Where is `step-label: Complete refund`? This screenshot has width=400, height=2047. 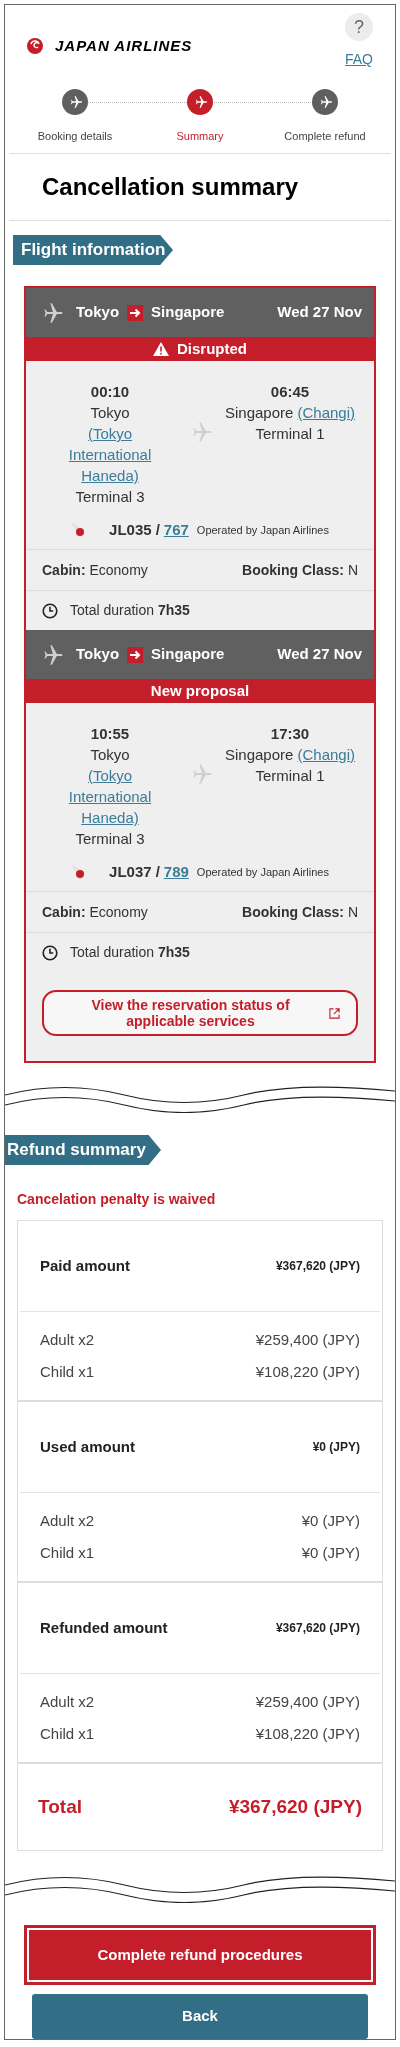 step-label: Complete refund is located at coordinates (325, 137).